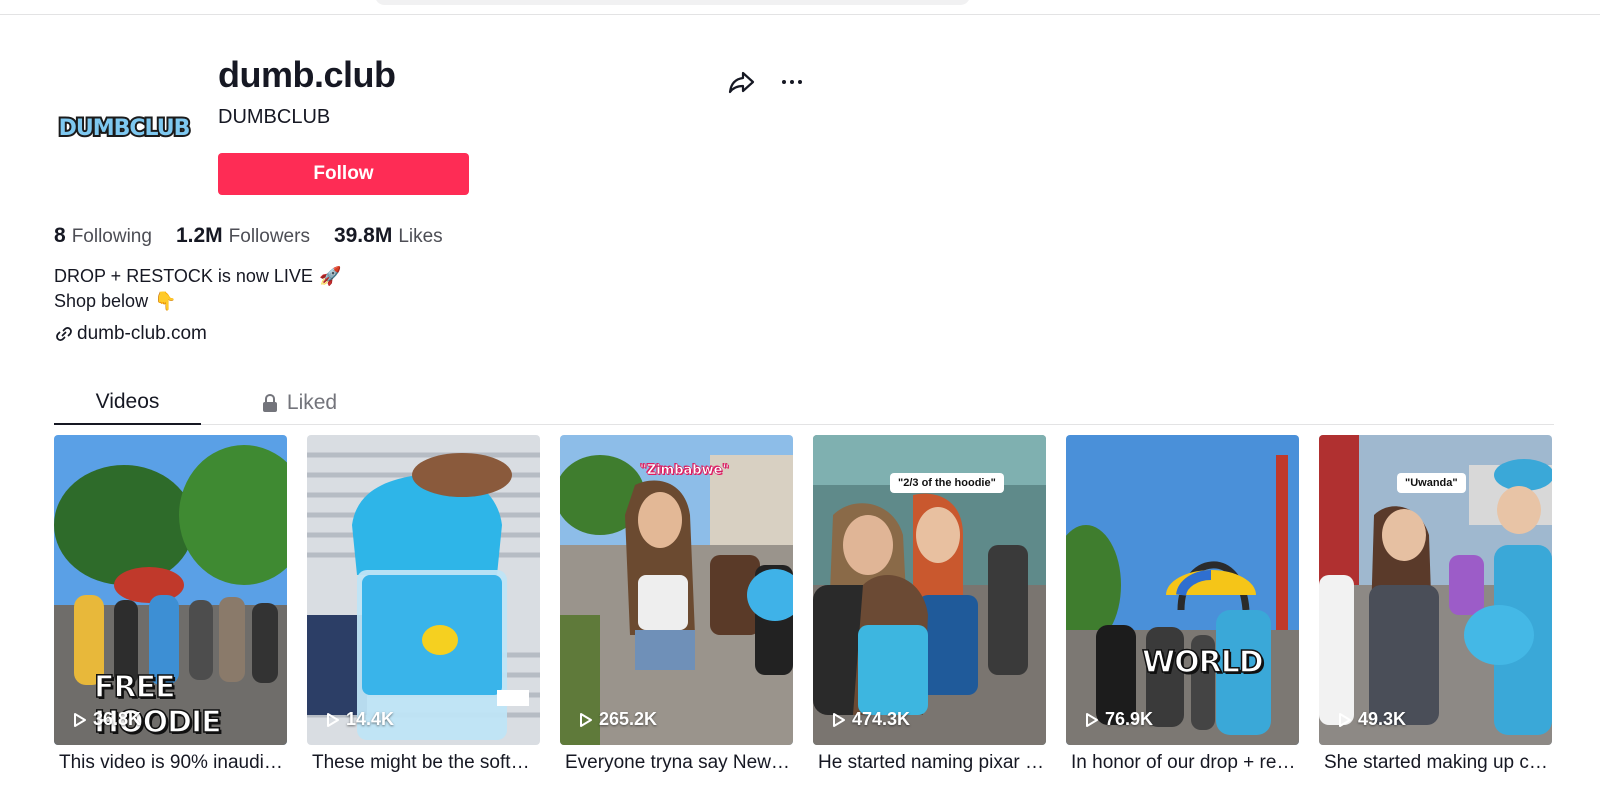  Describe the element at coordinates (343, 174) in the screenshot. I see `follow-button: Follow` at that location.